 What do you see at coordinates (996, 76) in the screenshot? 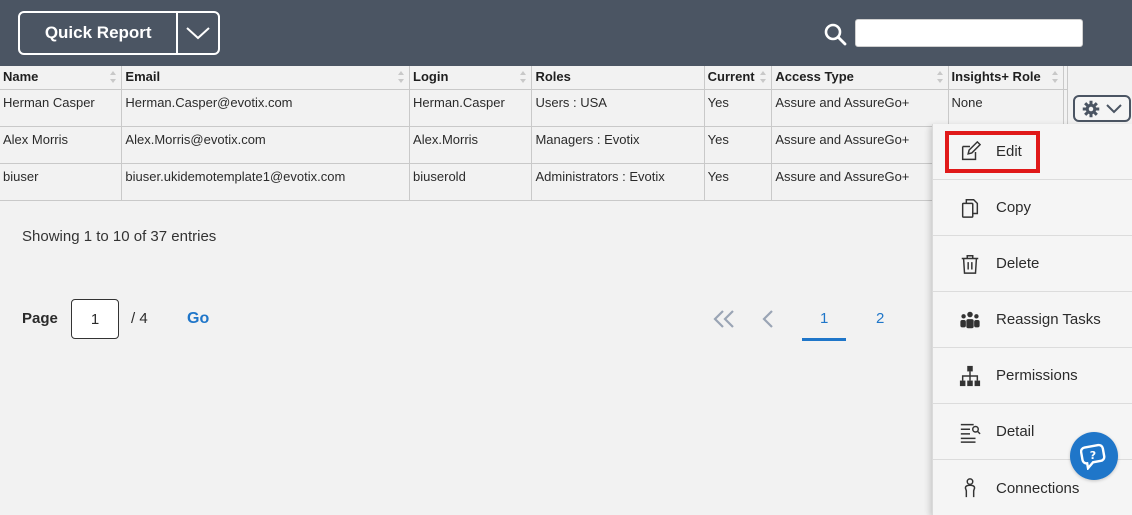
I see `column-header-label: Insights+ Role` at bounding box center [996, 76].